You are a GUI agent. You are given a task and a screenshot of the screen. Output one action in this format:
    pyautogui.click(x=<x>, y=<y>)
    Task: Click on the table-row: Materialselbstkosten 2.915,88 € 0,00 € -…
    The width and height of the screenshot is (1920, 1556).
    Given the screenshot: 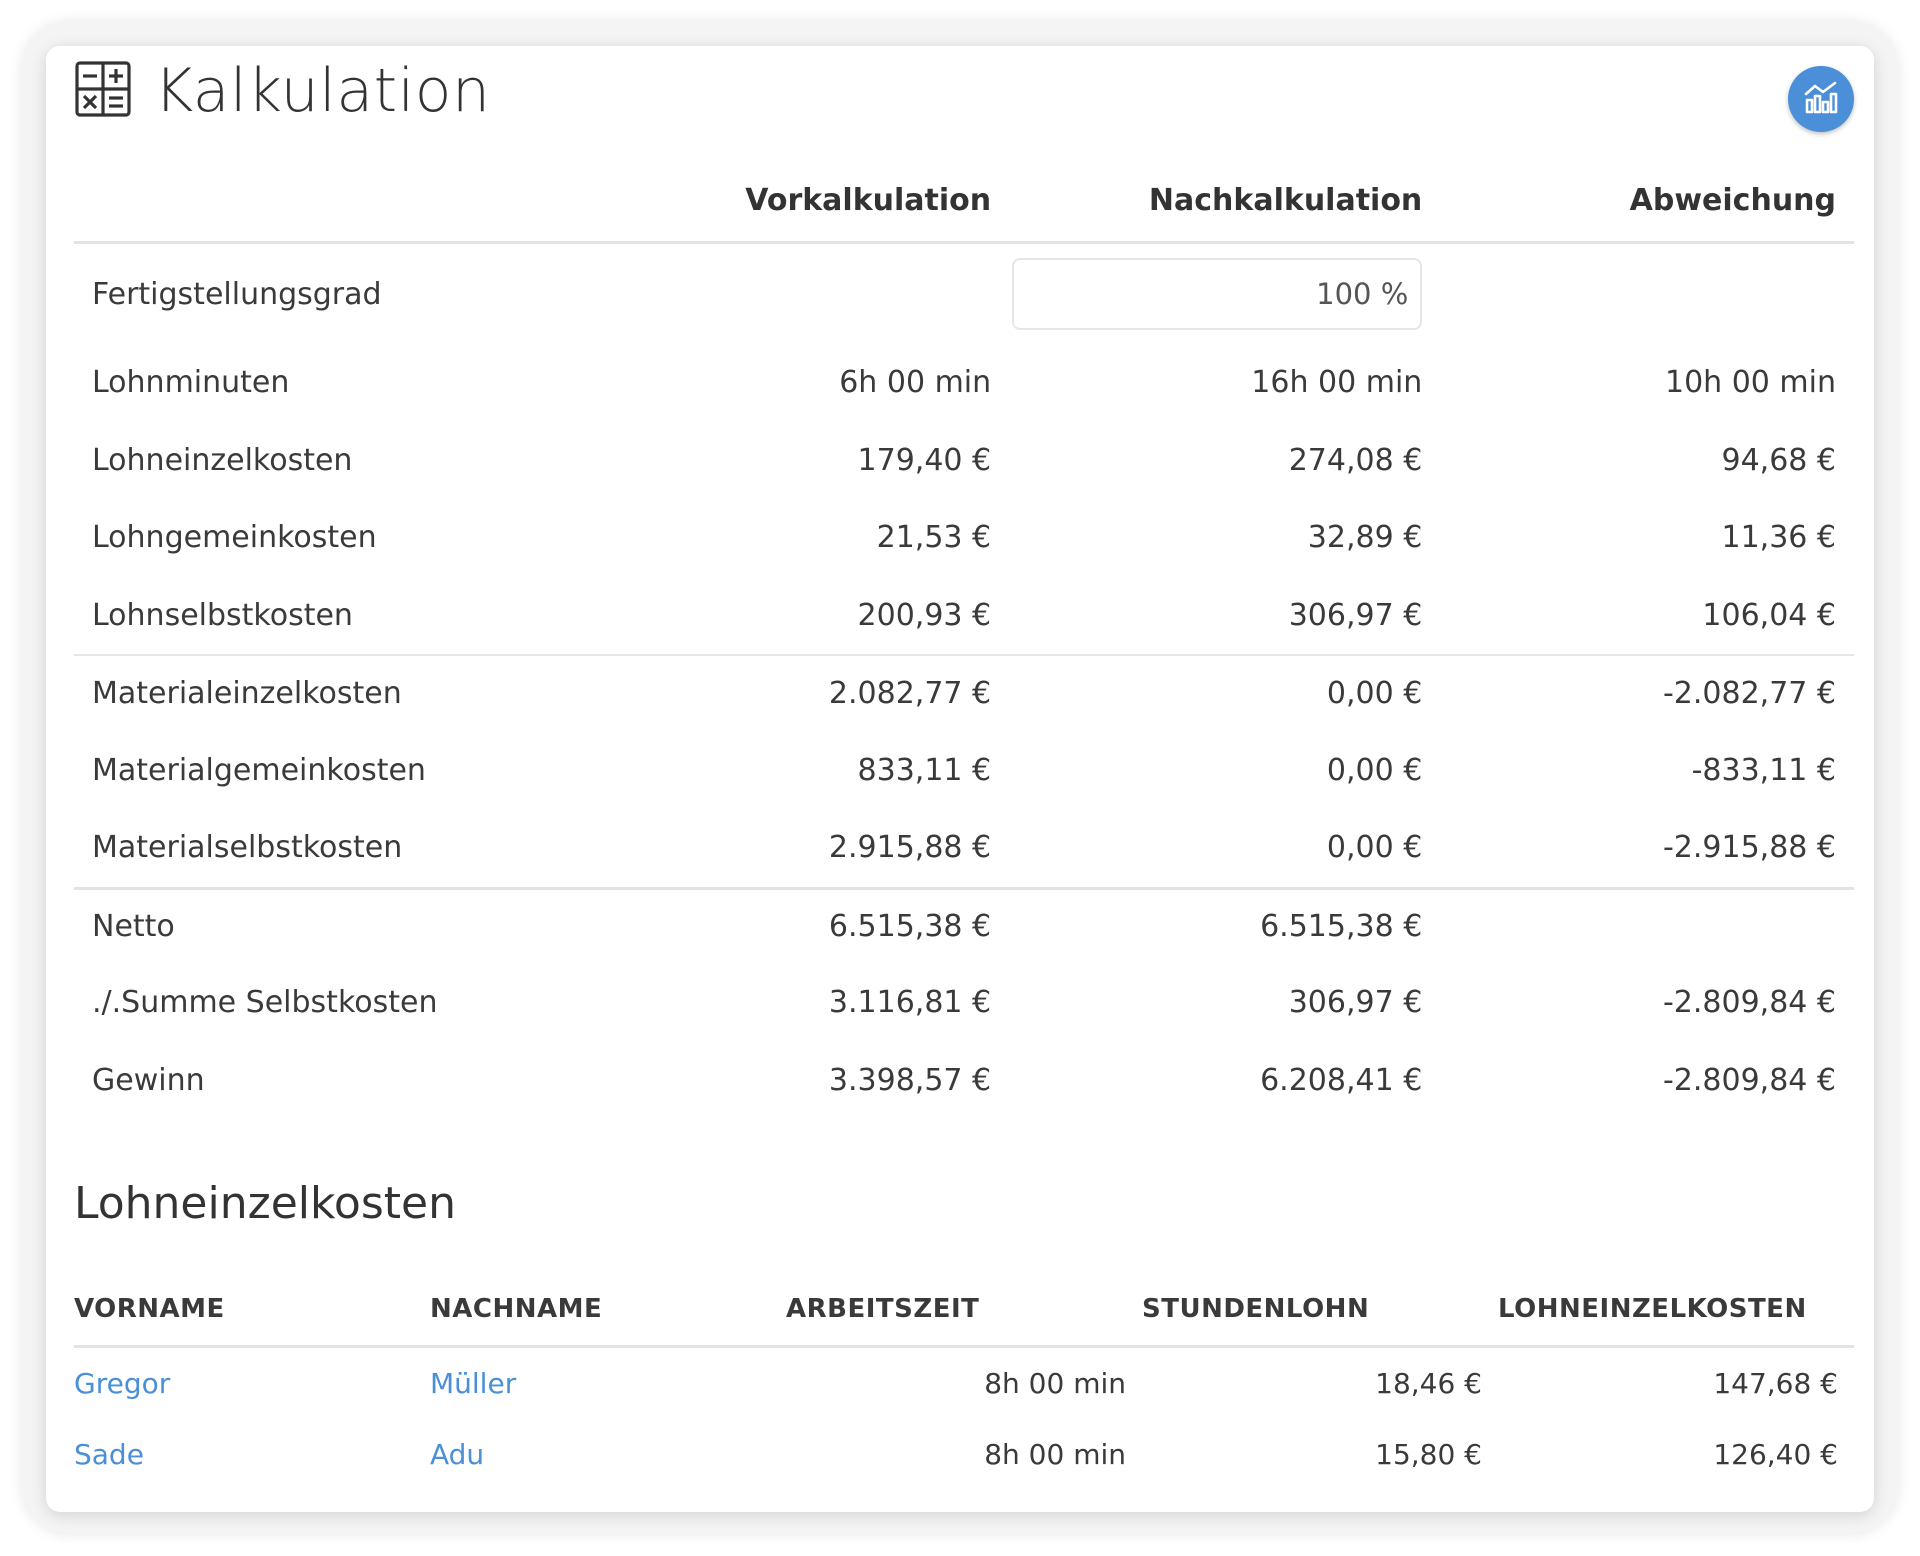 What is the action you would take?
    pyautogui.click(x=964, y=848)
    